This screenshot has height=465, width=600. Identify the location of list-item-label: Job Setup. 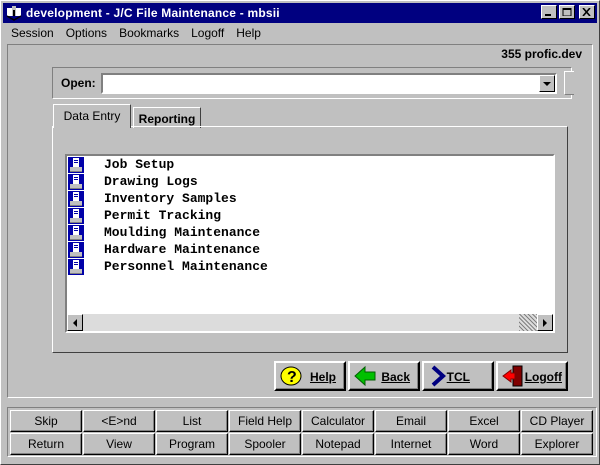
(139, 164).